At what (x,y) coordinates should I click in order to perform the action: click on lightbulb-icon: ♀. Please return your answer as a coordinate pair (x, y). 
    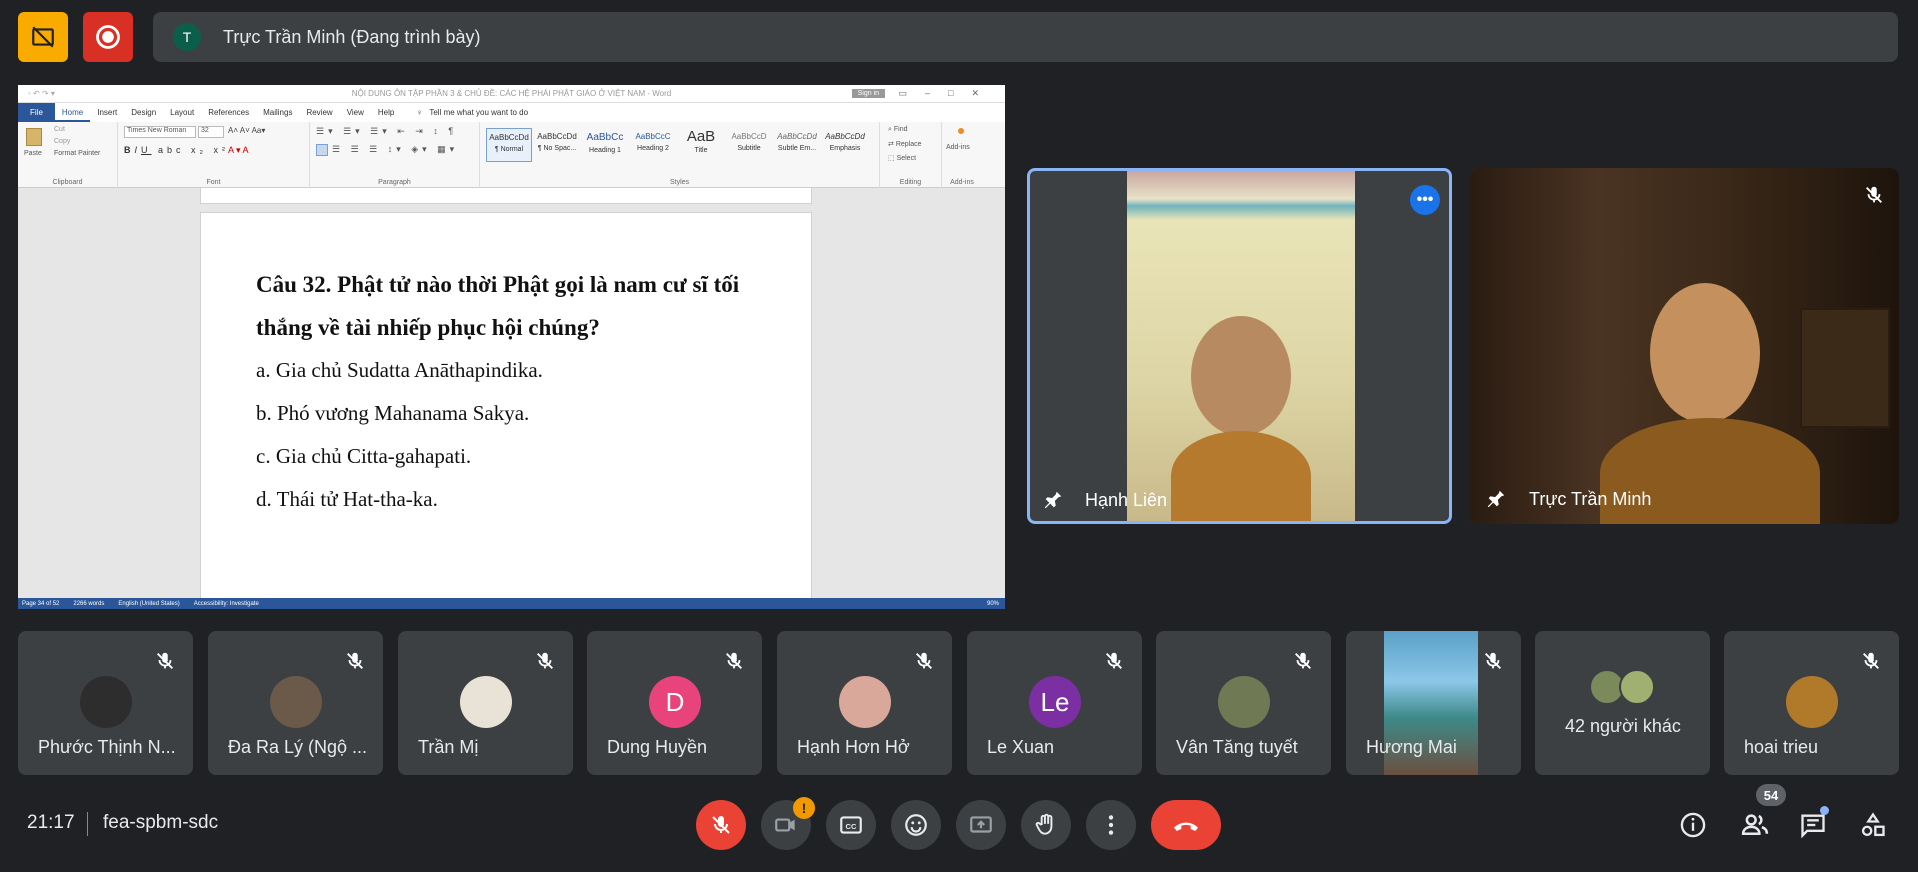
    Looking at the image, I should click on (419, 112).